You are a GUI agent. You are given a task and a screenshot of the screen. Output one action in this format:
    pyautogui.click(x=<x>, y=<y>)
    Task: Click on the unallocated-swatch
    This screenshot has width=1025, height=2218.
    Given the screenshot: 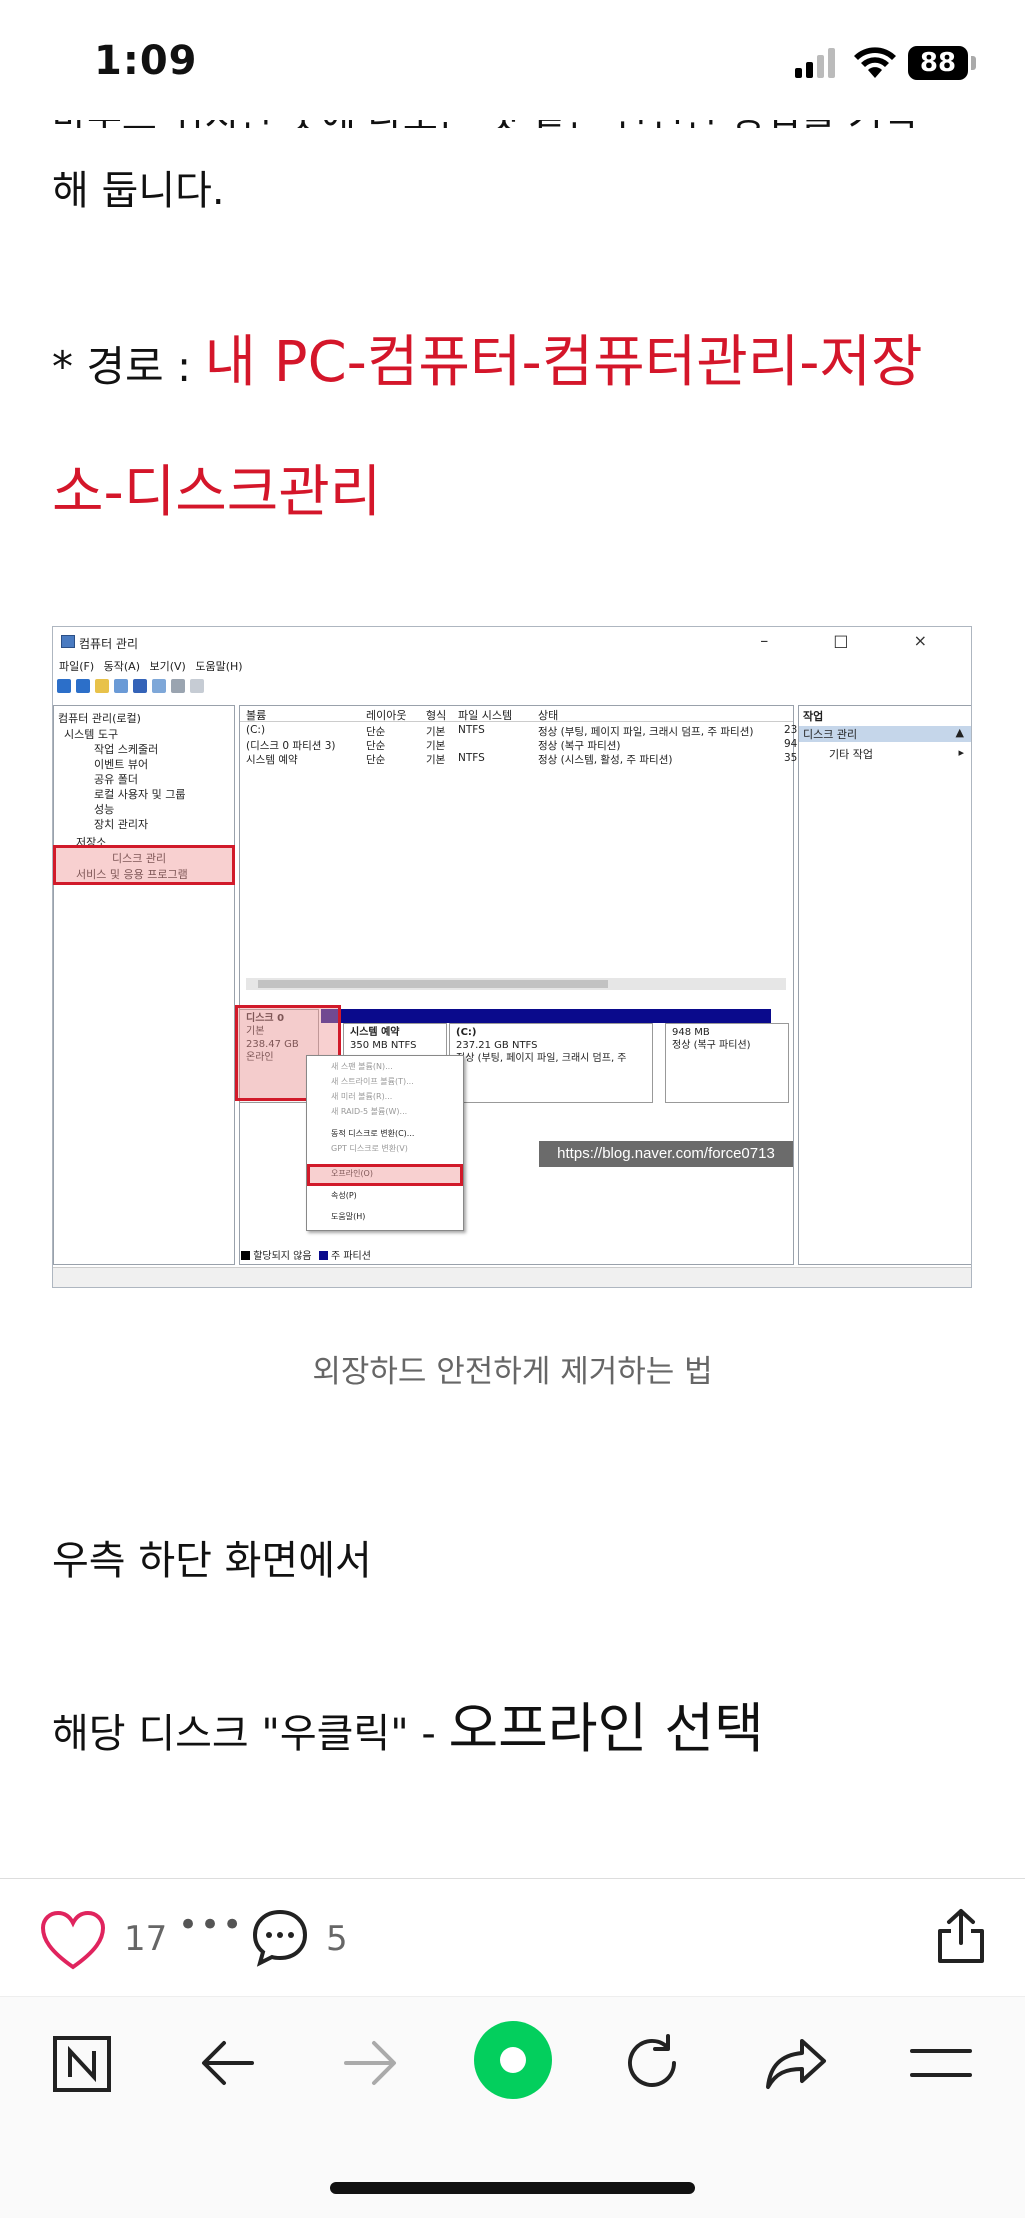 What is the action you would take?
    pyautogui.click(x=245, y=1255)
    